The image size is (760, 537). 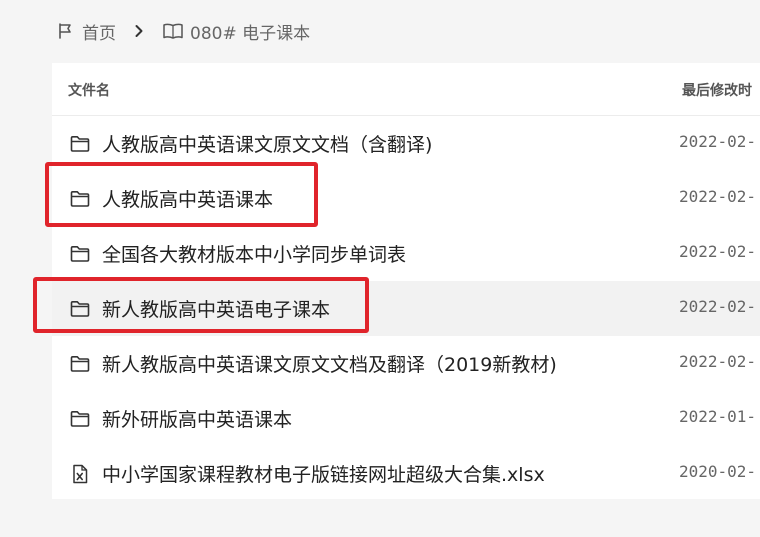 I want to click on breadcrumb-current: 080# 电子课本, so click(x=236, y=31).